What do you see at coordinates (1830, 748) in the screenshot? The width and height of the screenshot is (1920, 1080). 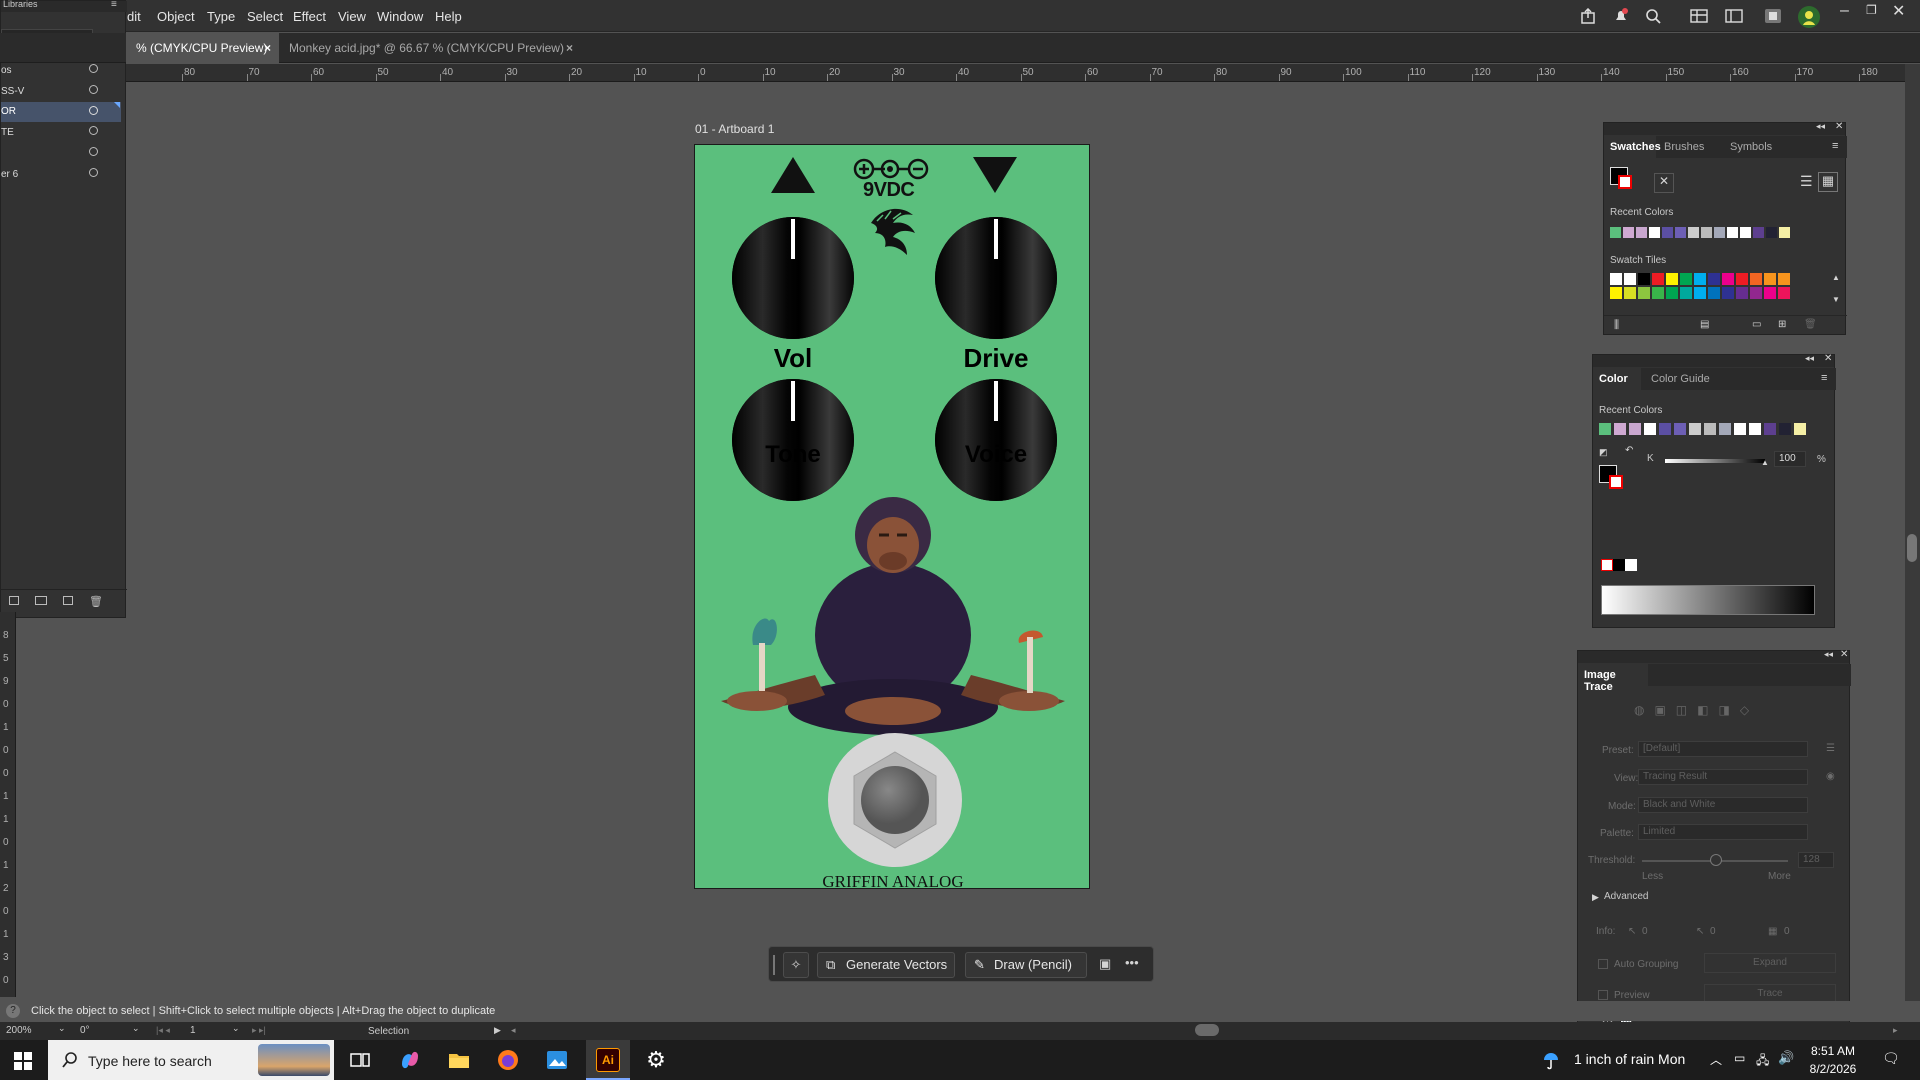 I see `preset-menu-icon: ☰` at bounding box center [1830, 748].